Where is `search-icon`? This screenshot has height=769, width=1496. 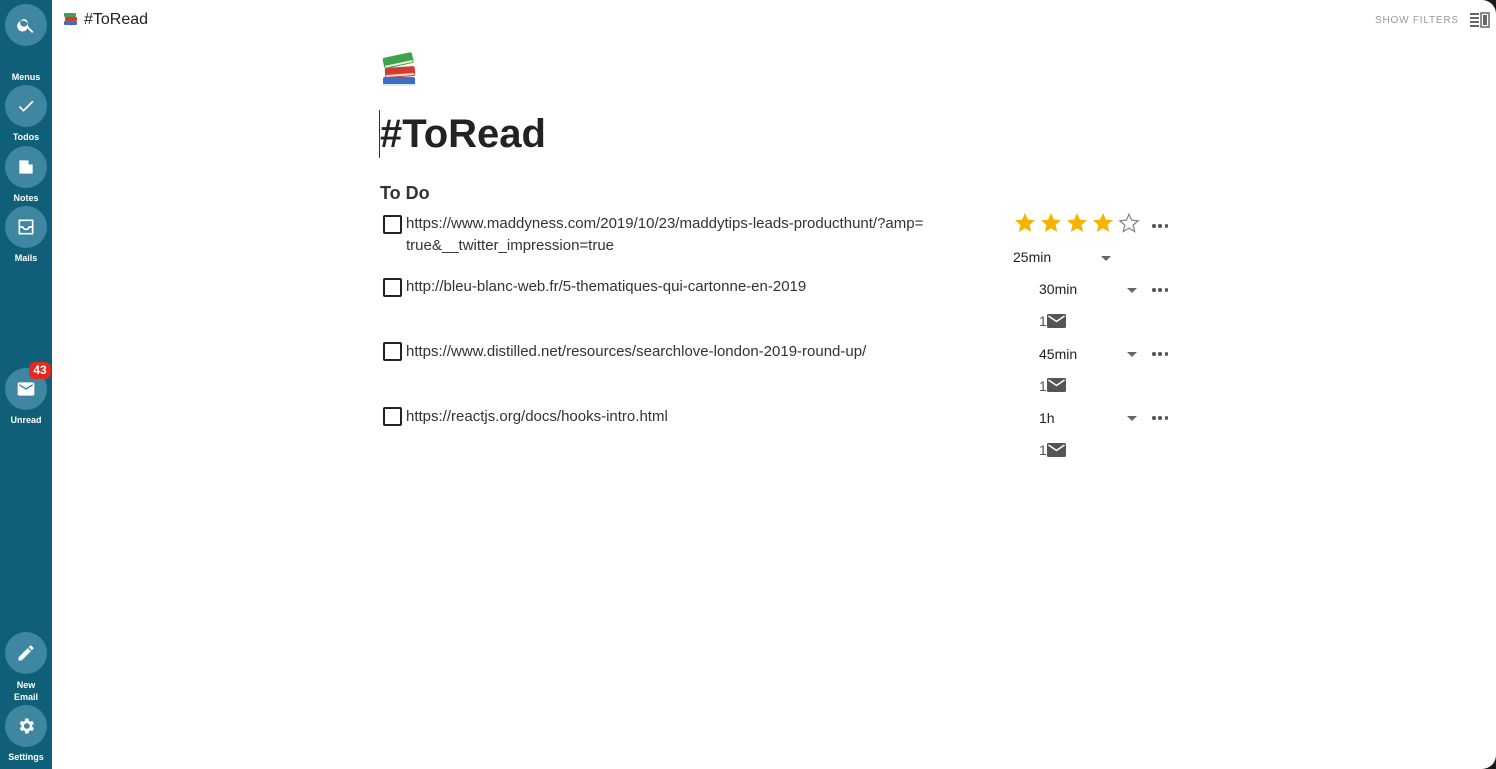
search-icon is located at coordinates (25, 26).